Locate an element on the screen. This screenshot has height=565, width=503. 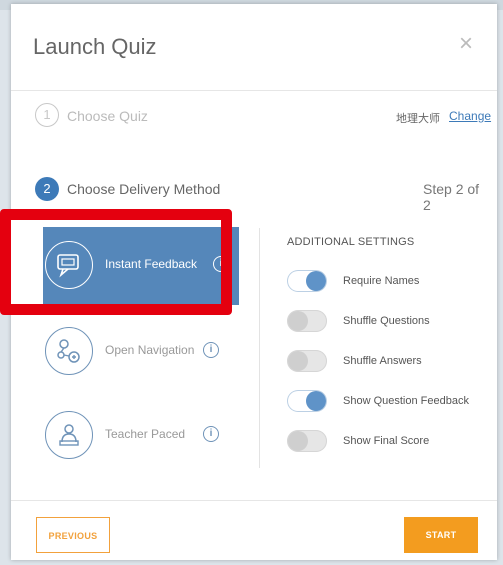
setting-require-names: Require Names is located at coordinates (387, 282).